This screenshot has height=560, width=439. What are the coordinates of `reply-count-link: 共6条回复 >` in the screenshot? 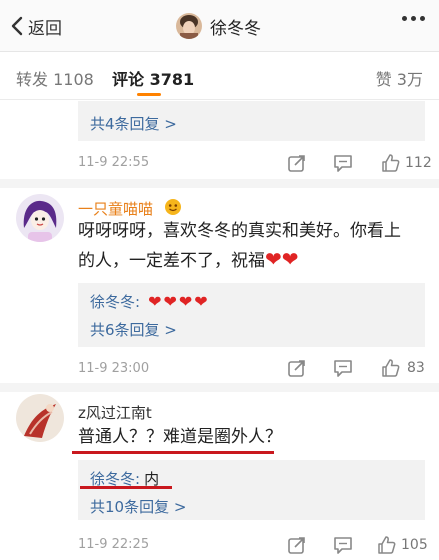 It's located at (133, 329).